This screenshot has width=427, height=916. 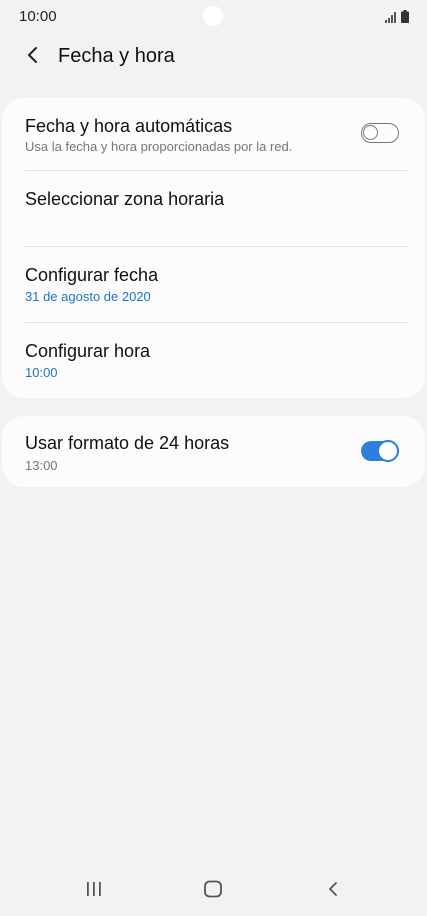 What do you see at coordinates (41, 465) in the screenshot?
I see `format-24h-subtitle: 13:00` at bounding box center [41, 465].